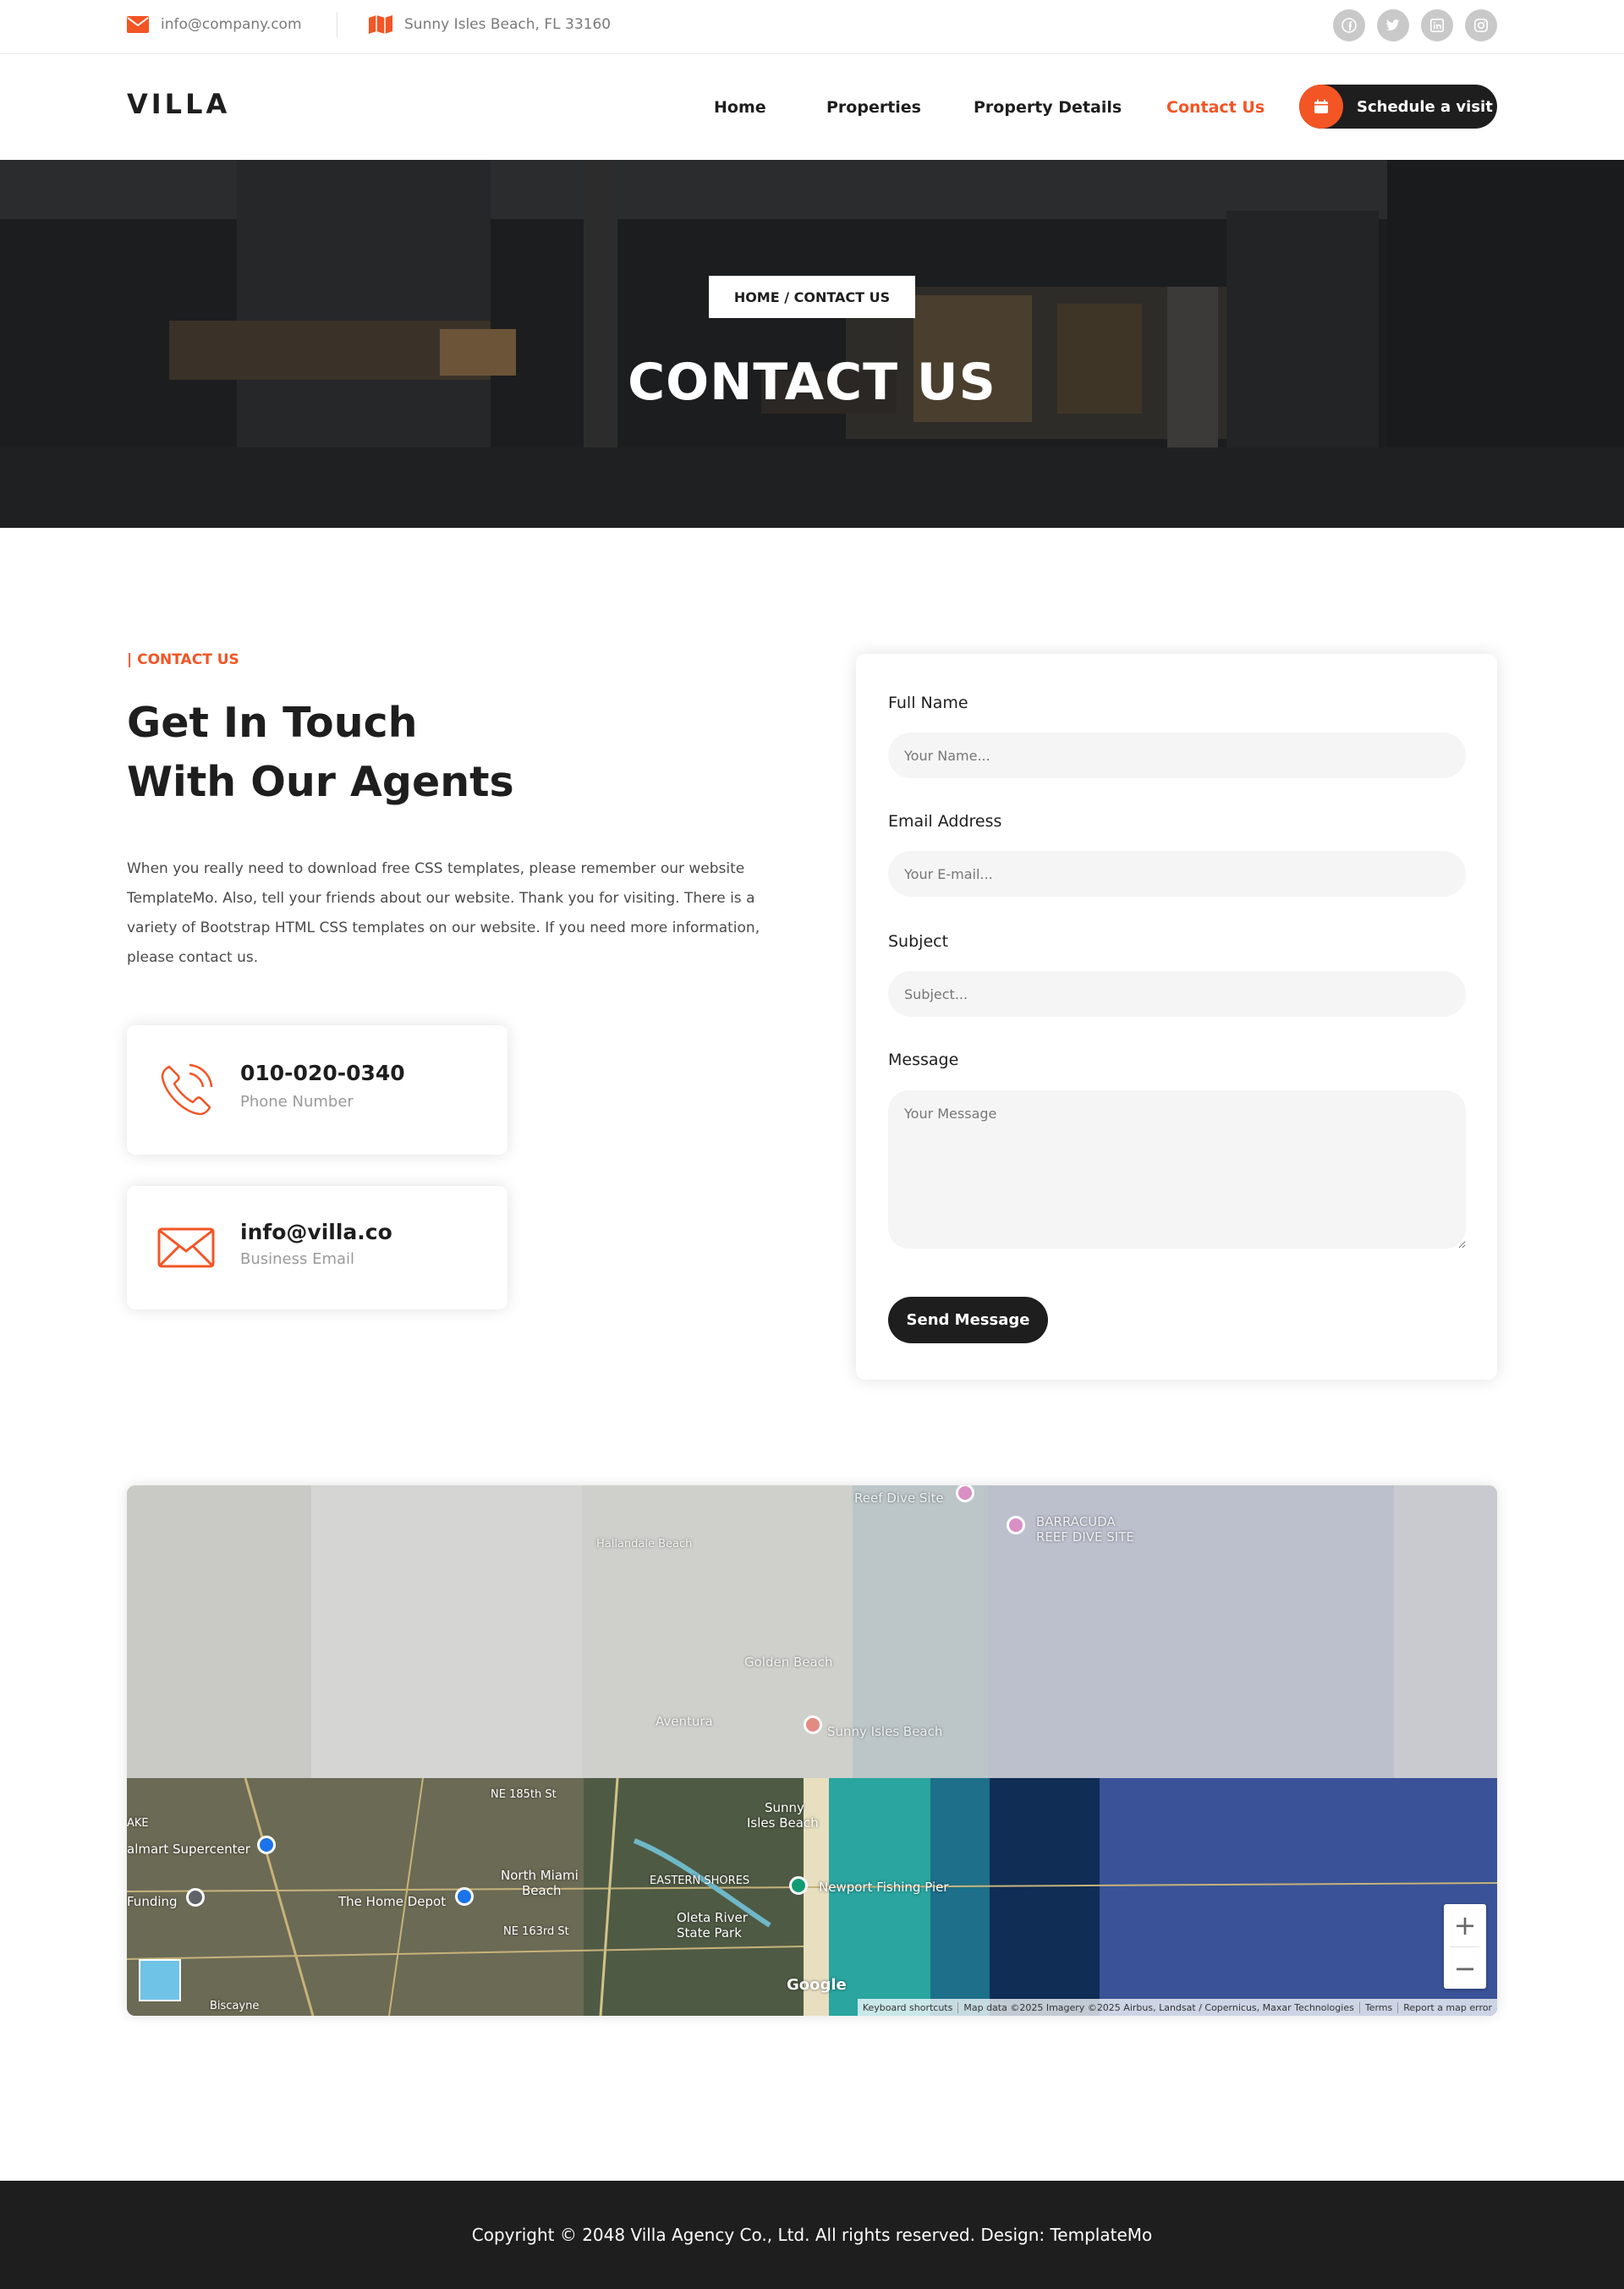  I want to click on nav-home: Home, so click(740, 107).